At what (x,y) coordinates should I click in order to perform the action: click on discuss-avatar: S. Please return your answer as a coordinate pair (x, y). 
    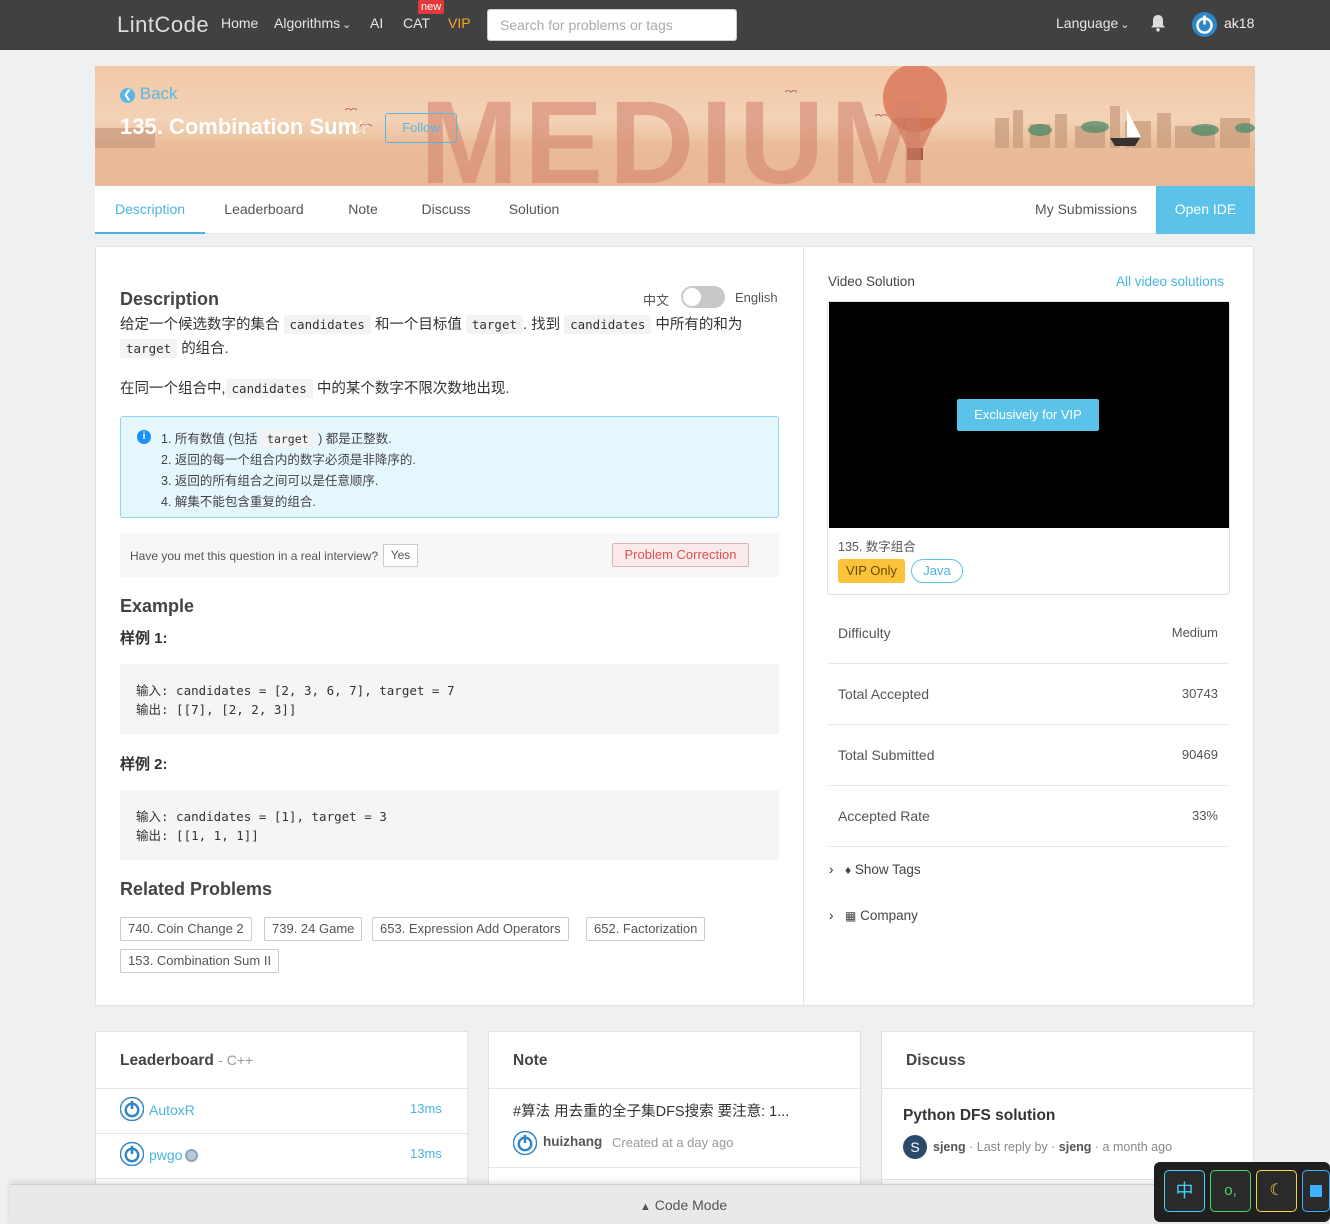
    Looking at the image, I should click on (915, 1147).